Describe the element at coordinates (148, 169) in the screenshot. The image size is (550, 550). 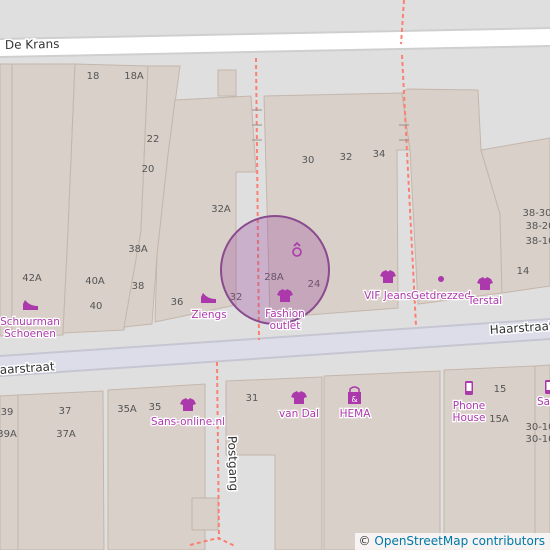
I see `house-number: 20` at that location.